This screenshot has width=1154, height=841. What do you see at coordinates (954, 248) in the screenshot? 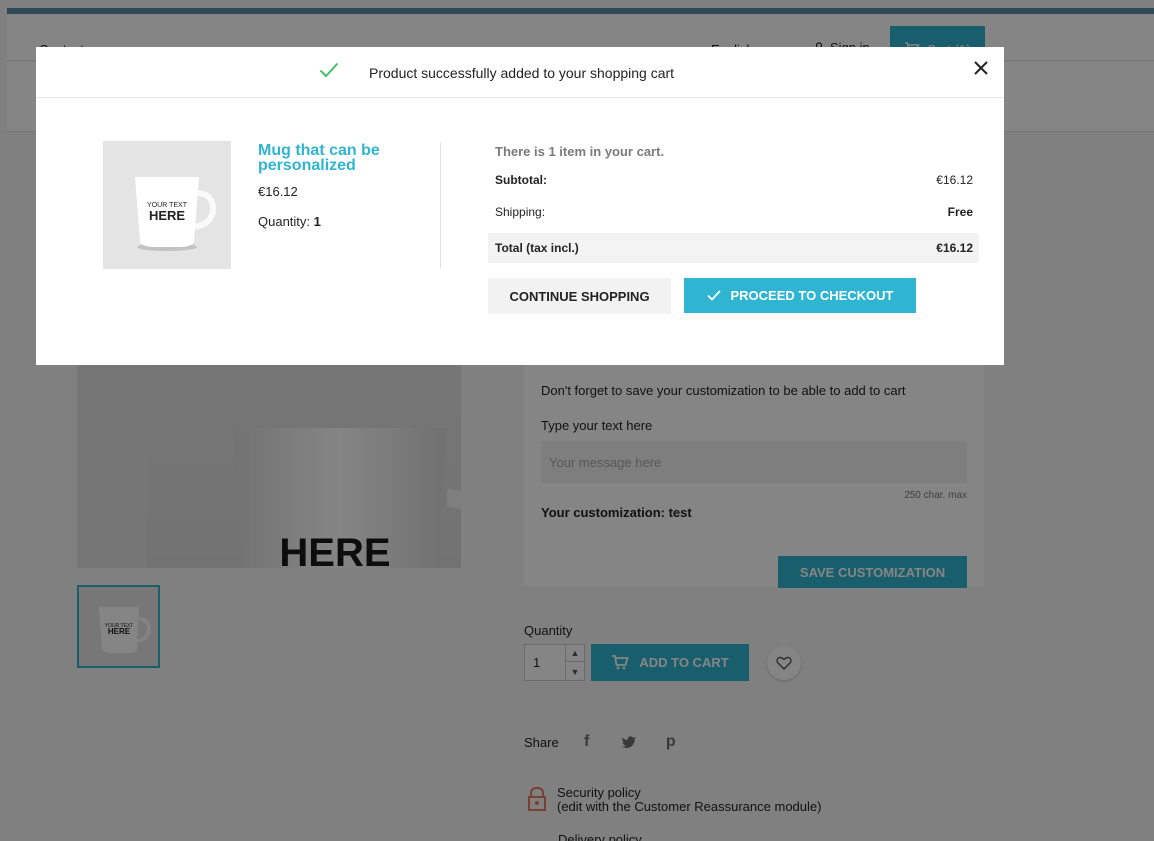
I see `total-value: €16.12` at bounding box center [954, 248].